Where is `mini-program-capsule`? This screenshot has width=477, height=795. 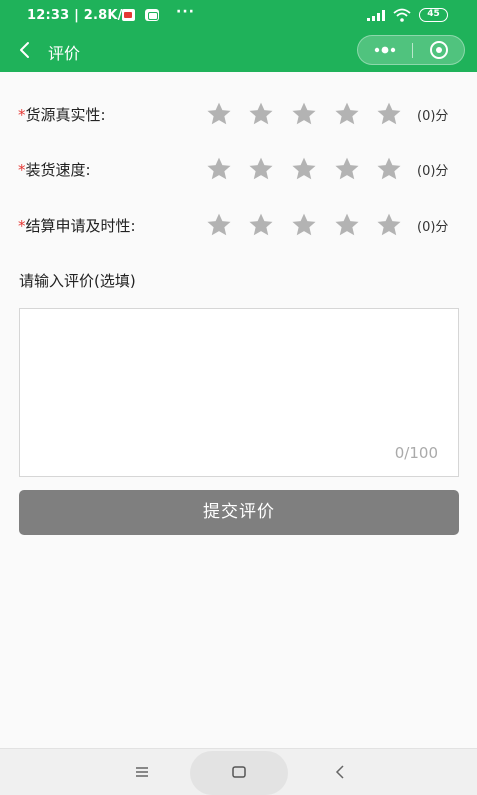
mini-program-capsule is located at coordinates (411, 50).